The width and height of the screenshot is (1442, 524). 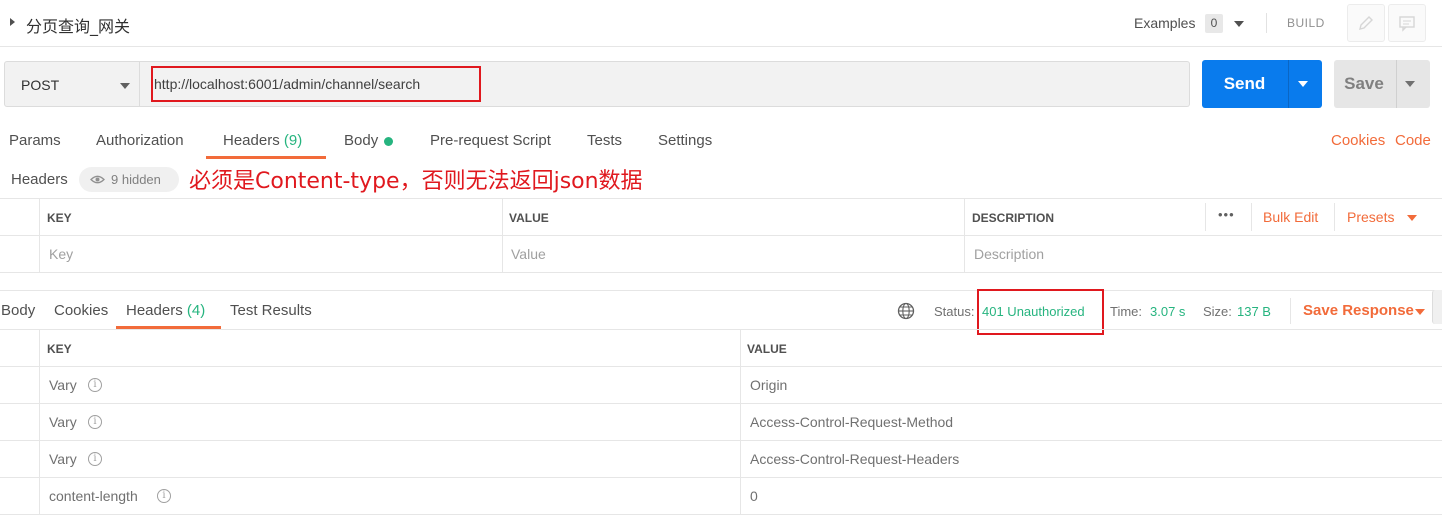 I want to click on hidden-count-text: 9 hidden, so click(x=136, y=179).